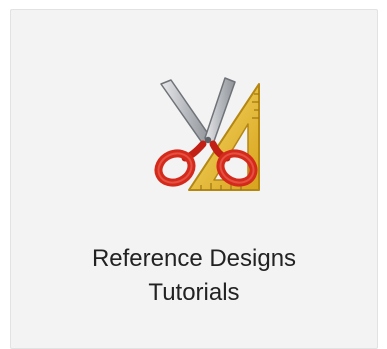  I want to click on tile-label-line-2: Tutorials, so click(194, 292).